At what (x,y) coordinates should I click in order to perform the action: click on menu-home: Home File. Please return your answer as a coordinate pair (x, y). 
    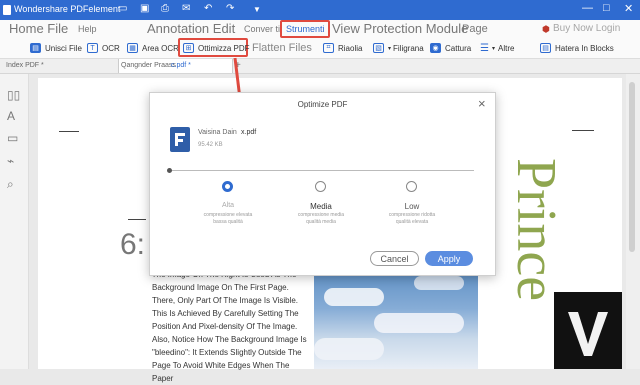
    Looking at the image, I should click on (38, 29).